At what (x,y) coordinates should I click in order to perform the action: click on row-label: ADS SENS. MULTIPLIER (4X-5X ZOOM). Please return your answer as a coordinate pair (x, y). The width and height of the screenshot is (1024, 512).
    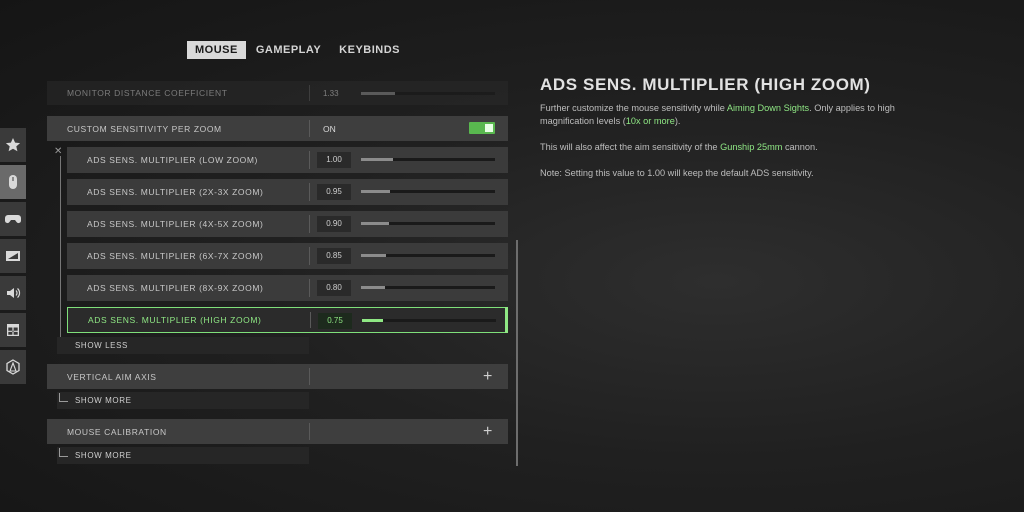
    Looking at the image, I should click on (175, 224).